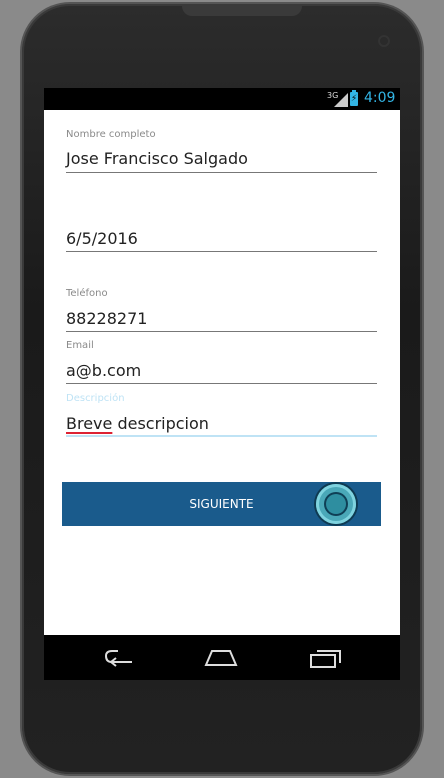 The width and height of the screenshot is (444, 778). Describe the element at coordinates (89, 423) in the screenshot. I see `description-misspelled-word: Breve` at that location.